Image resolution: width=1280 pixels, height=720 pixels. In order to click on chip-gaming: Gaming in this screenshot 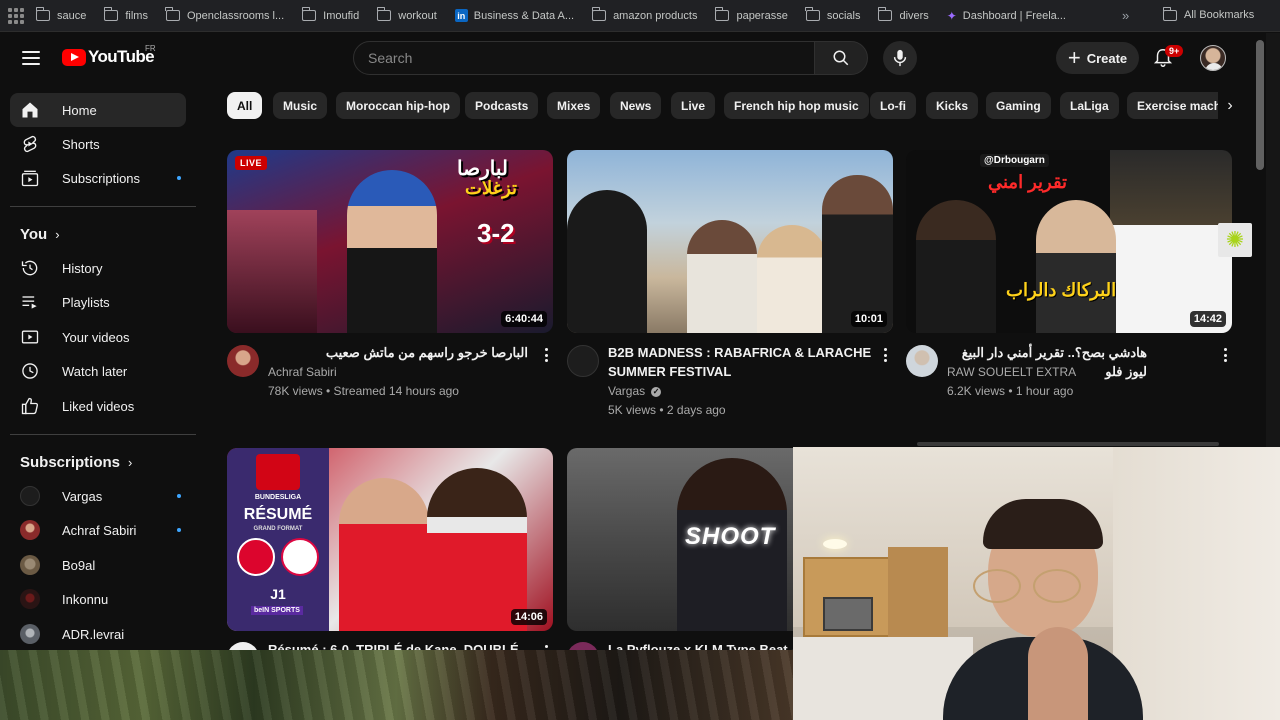, I will do `click(1018, 105)`.